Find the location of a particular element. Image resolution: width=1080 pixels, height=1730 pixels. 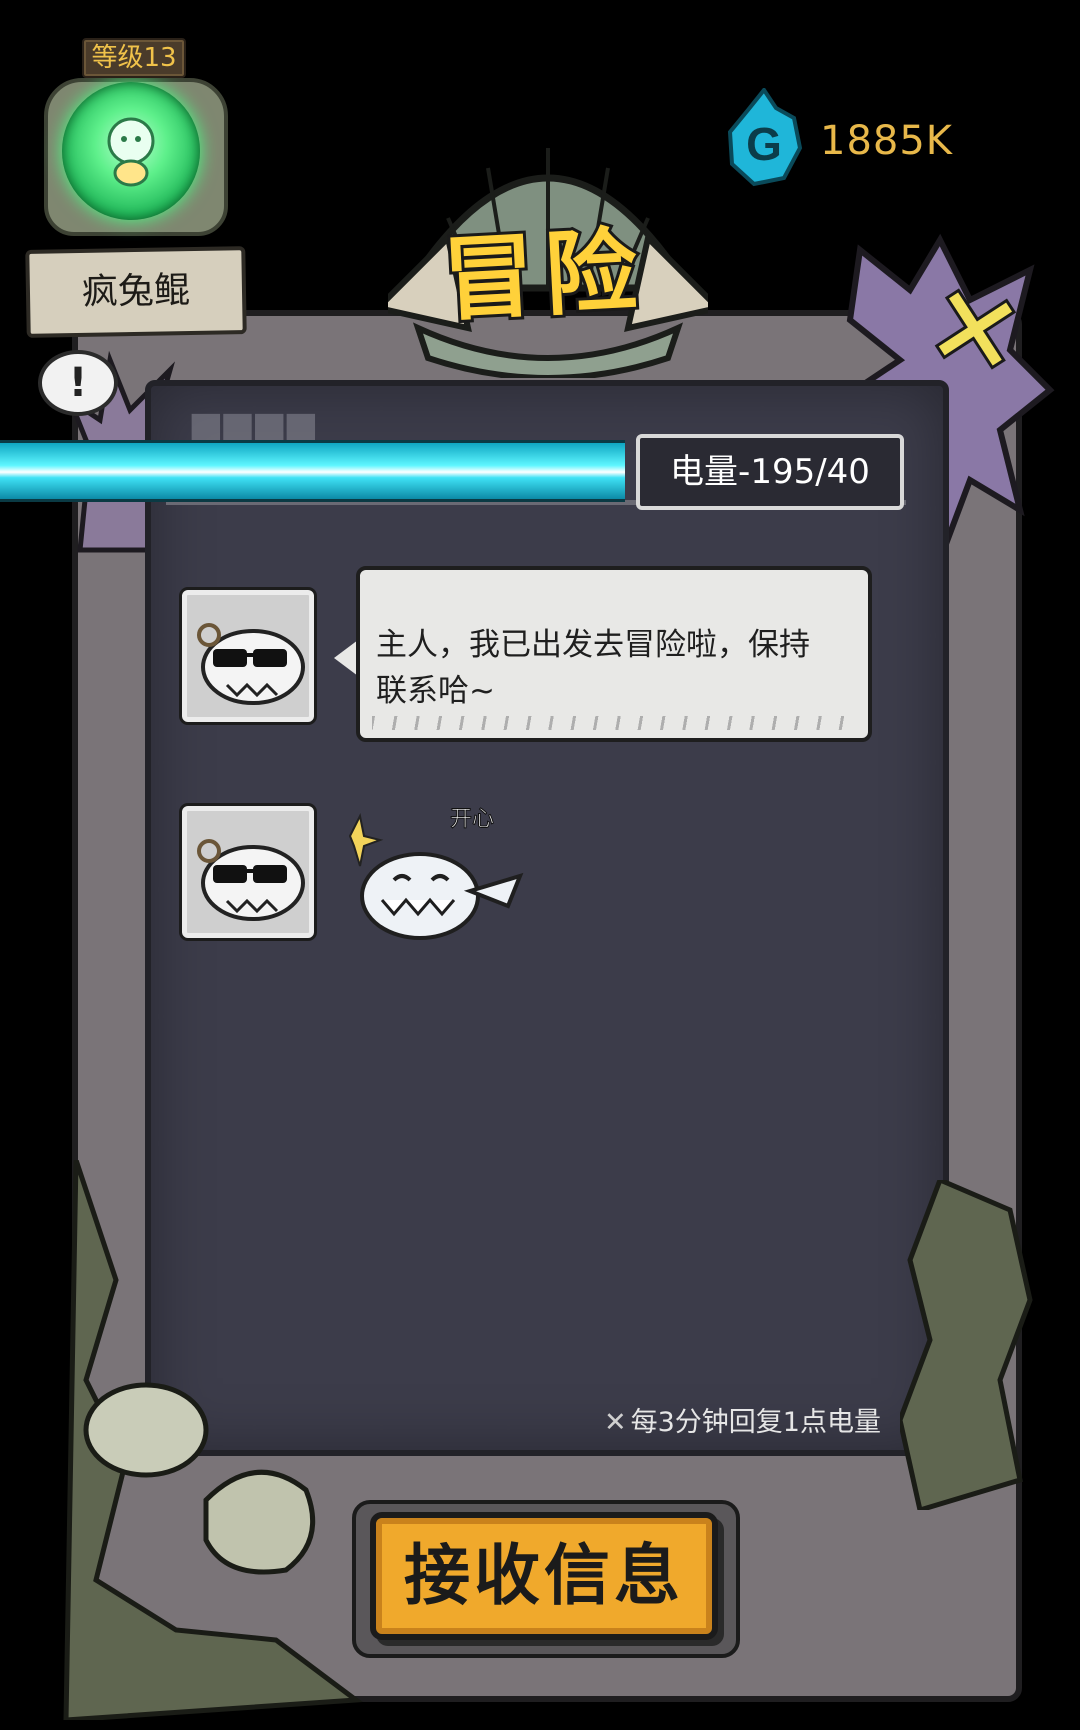

creature-avatar-icon is located at coordinates (131, 152).